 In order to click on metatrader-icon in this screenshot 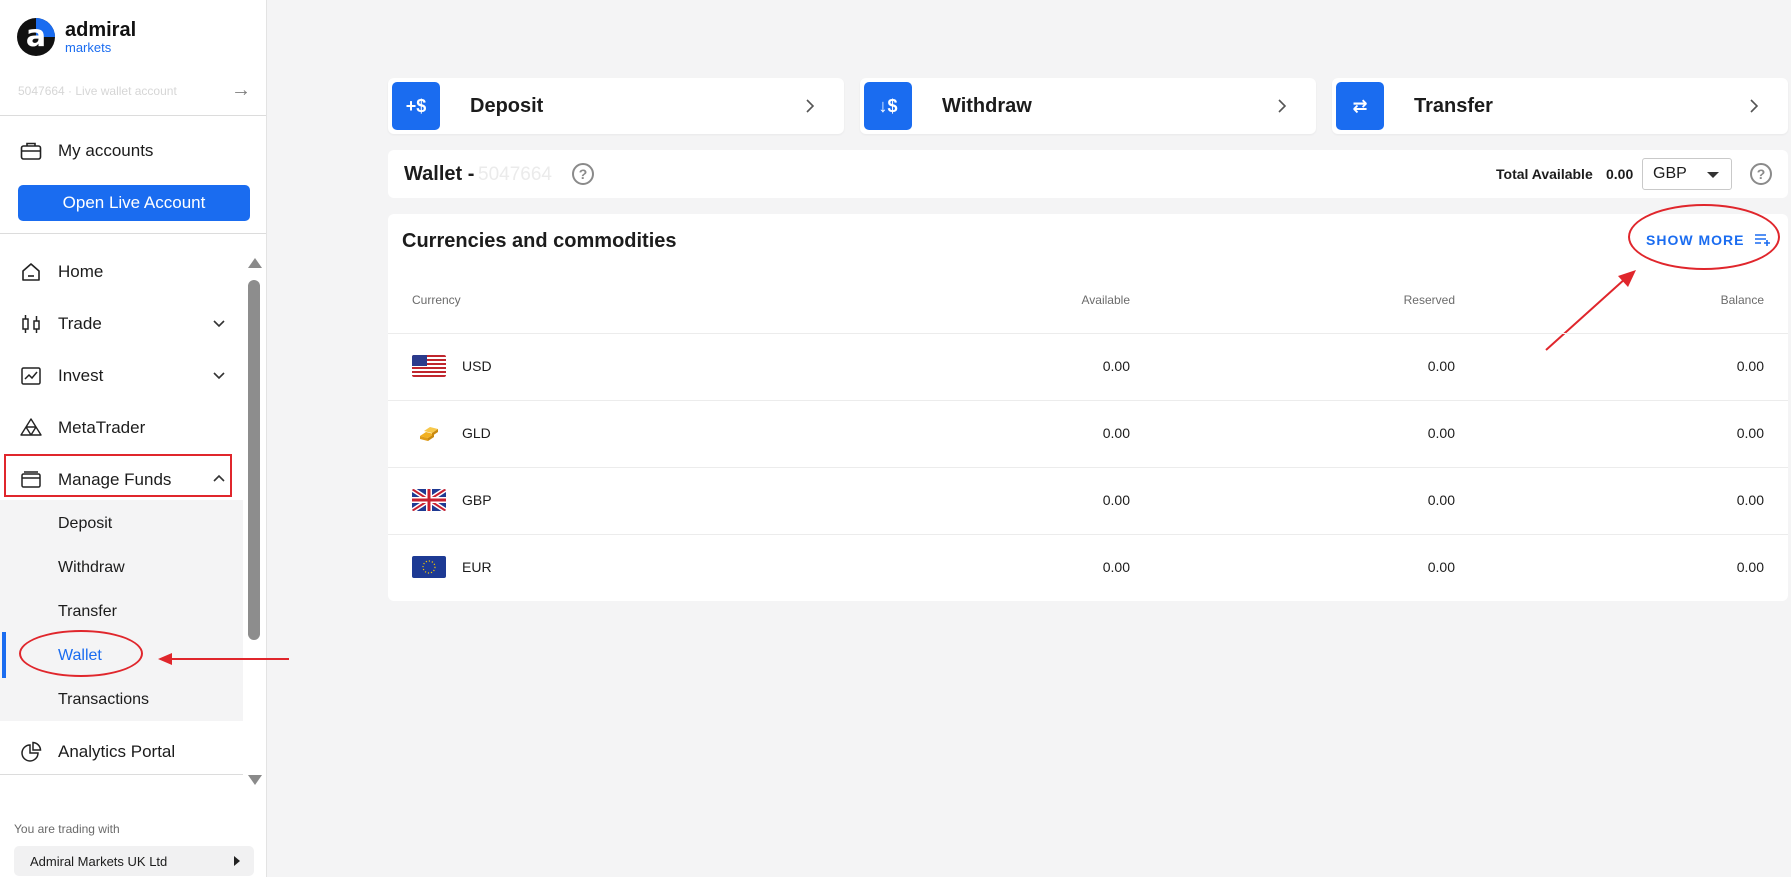, I will do `click(31, 428)`.